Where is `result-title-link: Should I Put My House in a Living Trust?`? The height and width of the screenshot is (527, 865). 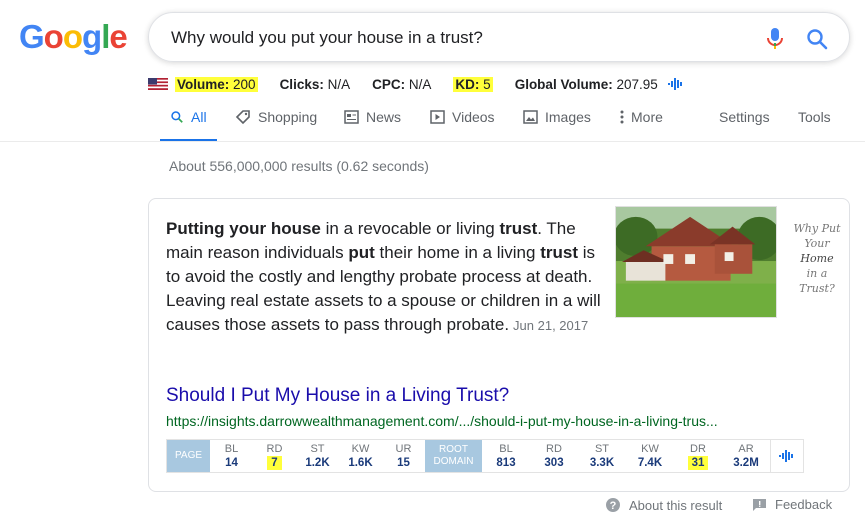
result-title-link: Should I Put My House in a Living Trust? is located at coordinates (337, 396).